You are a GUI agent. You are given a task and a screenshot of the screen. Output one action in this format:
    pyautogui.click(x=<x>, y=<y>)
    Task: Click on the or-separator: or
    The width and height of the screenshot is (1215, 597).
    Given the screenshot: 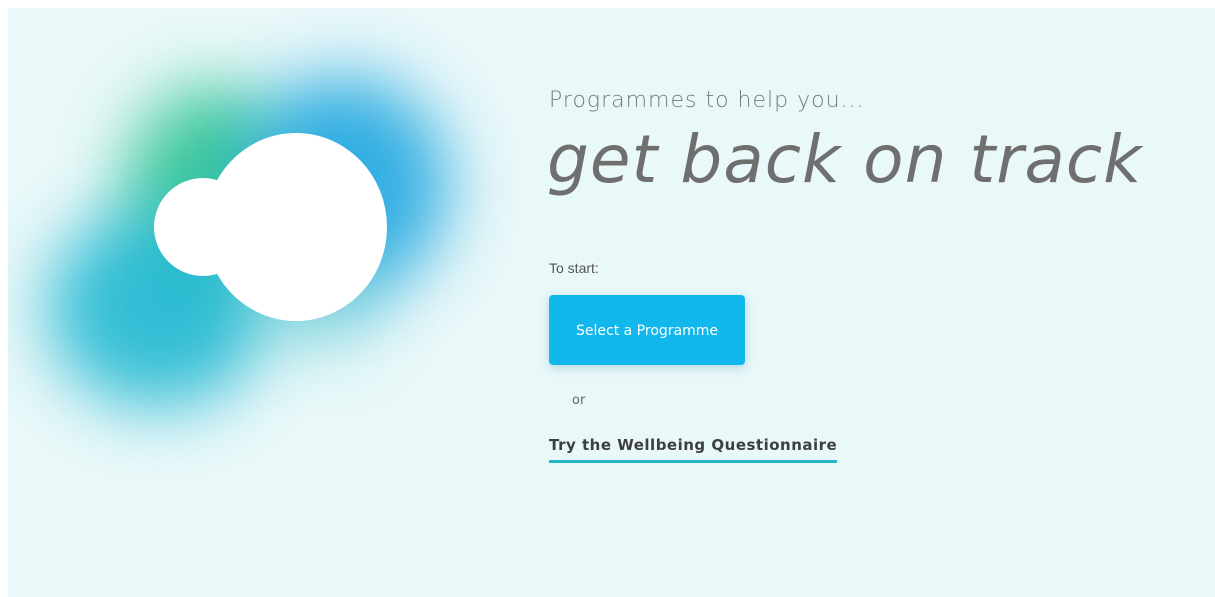 What is the action you would take?
    pyautogui.click(x=579, y=400)
    